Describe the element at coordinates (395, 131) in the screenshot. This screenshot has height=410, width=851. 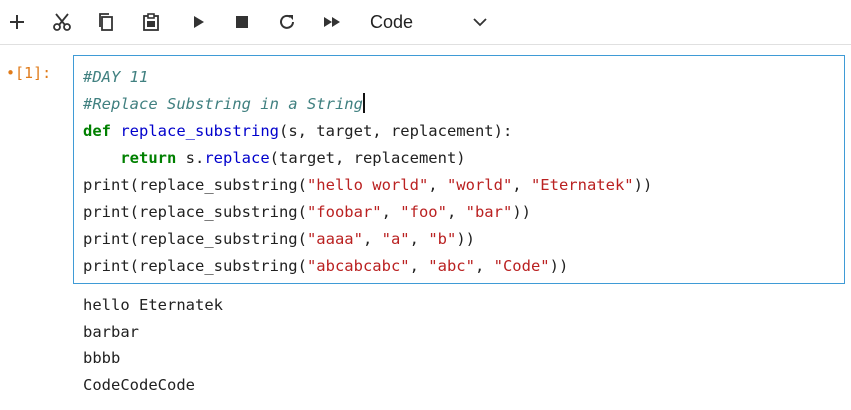
I see `code-token: (s, target, replacement):` at that location.